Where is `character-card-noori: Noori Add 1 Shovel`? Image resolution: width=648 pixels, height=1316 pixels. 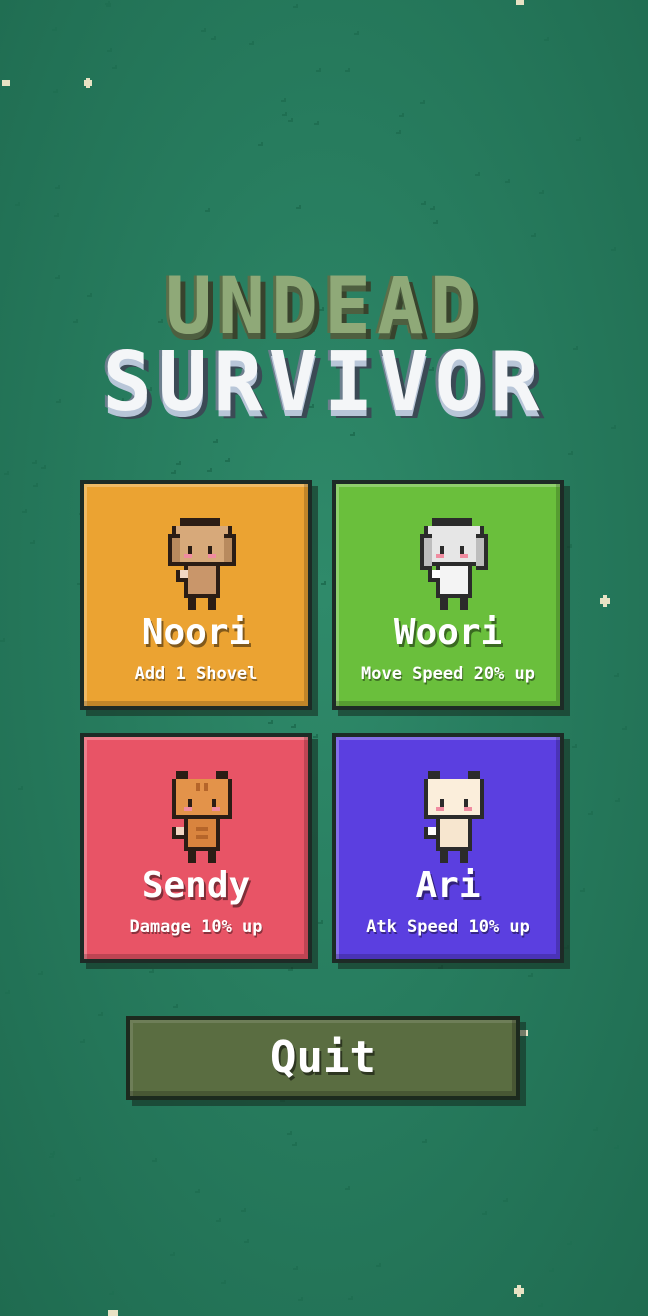
character-card-noori: Noori Add 1 Shovel is located at coordinates (196, 595).